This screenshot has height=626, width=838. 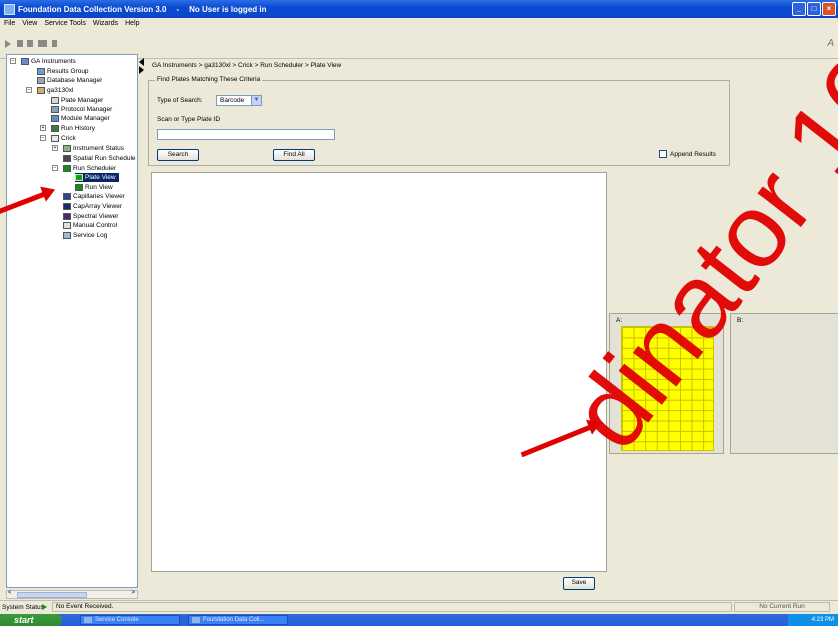 What do you see at coordinates (830, 43) in the screenshot?
I see `toolbar-right-glyph: A` at bounding box center [830, 43].